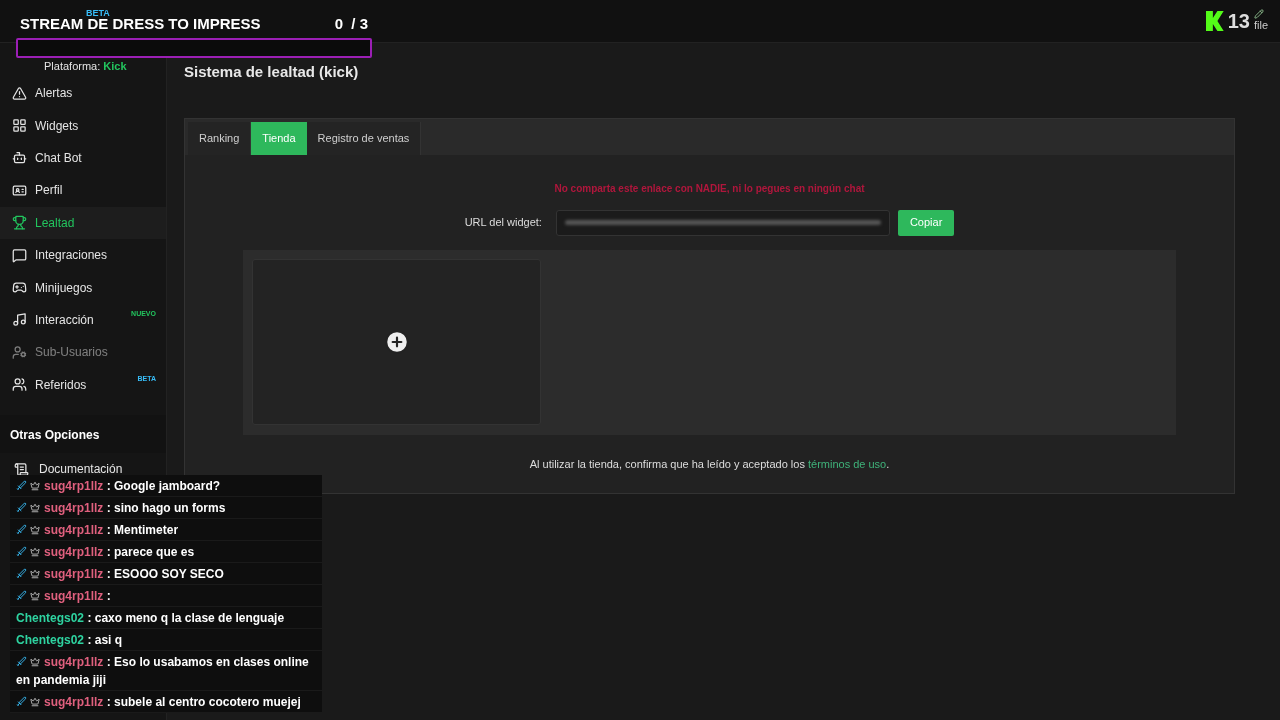 The image size is (1280, 720). I want to click on pencil-icon, so click(1258, 13).